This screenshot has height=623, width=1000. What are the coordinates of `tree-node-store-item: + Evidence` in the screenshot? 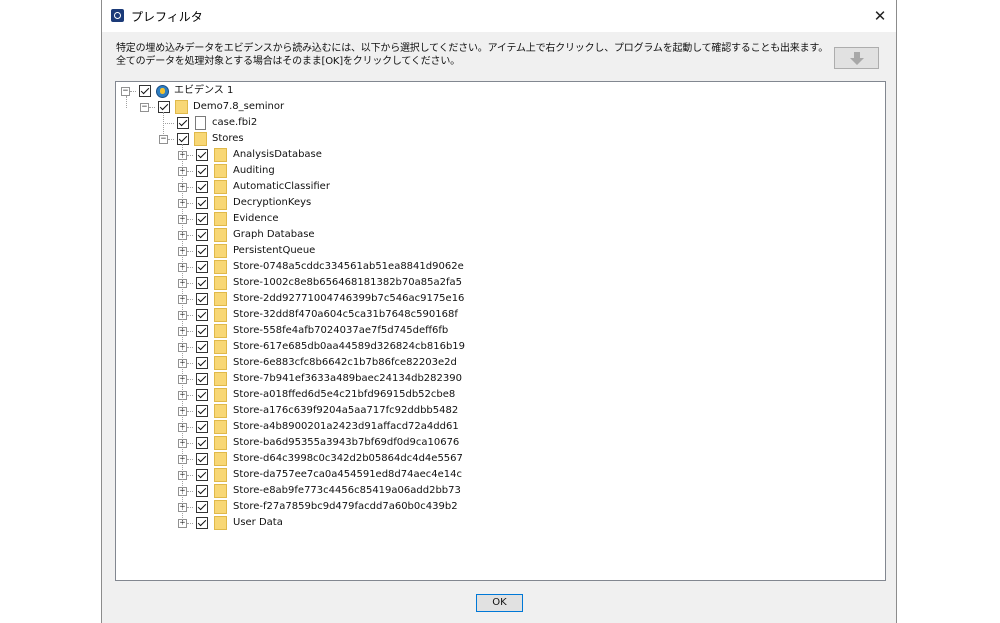 It's located at (336, 219).